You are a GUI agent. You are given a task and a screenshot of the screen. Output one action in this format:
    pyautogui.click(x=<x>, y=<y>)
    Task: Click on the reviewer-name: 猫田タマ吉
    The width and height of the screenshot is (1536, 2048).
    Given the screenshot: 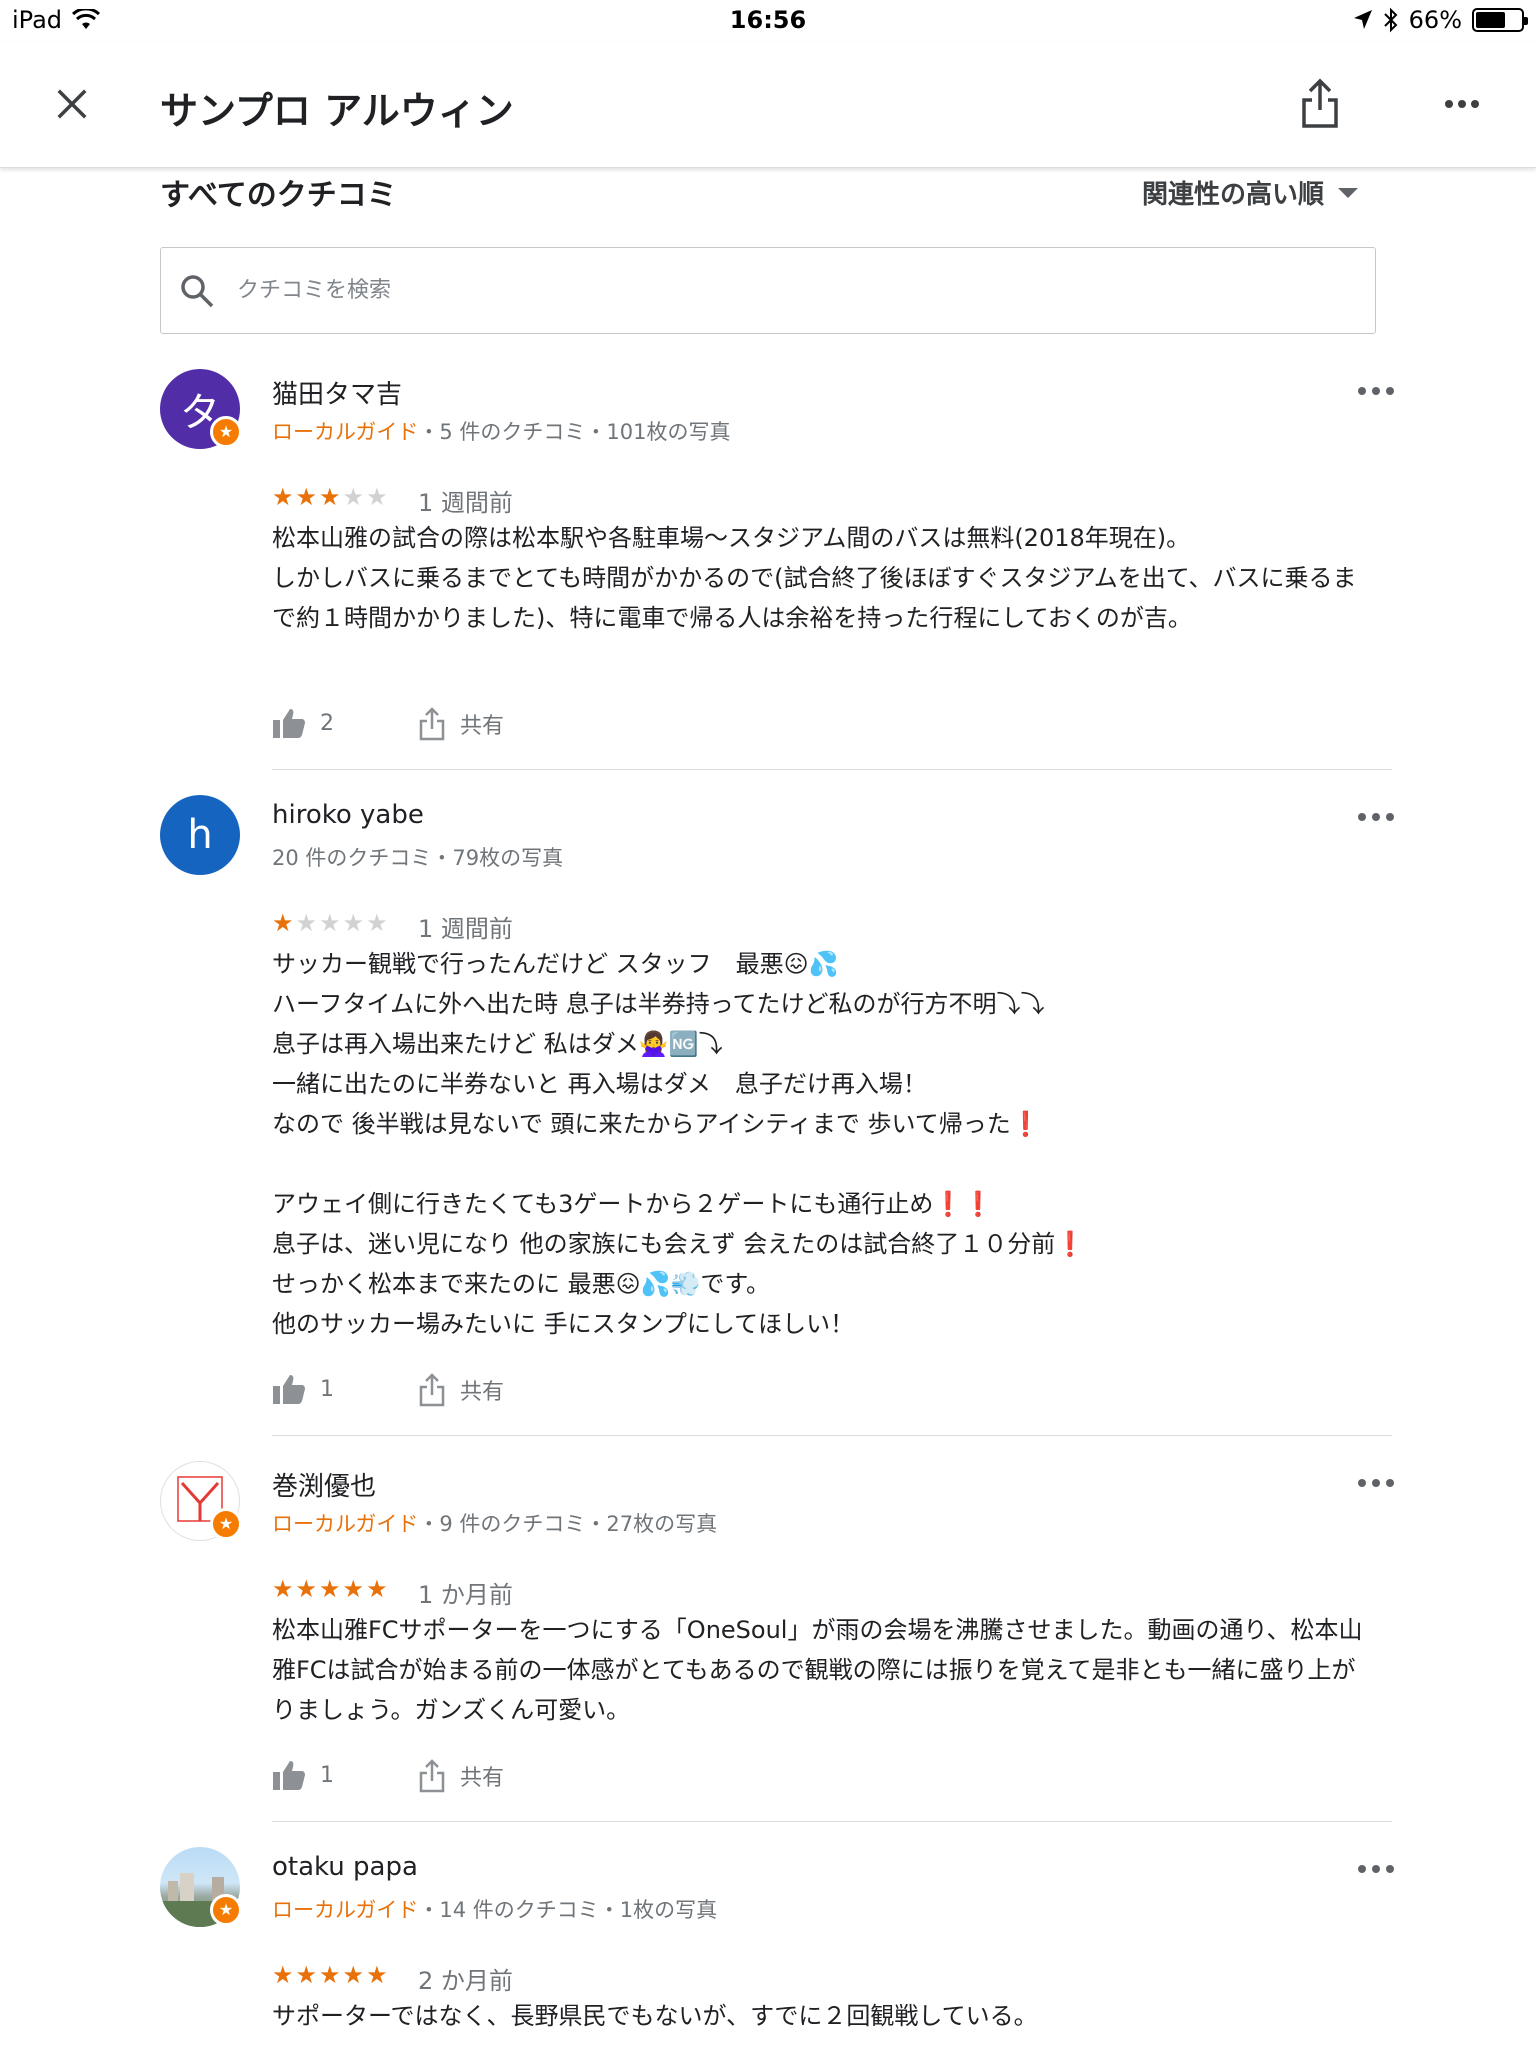 What is the action you would take?
    pyautogui.click(x=337, y=392)
    